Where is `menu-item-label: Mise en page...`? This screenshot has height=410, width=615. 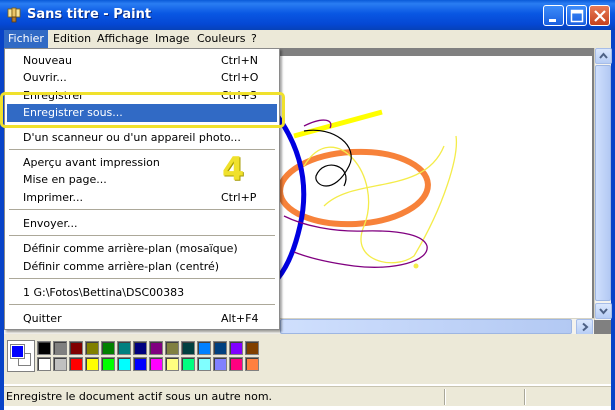 menu-item-label: Mise en page... is located at coordinates (65, 179).